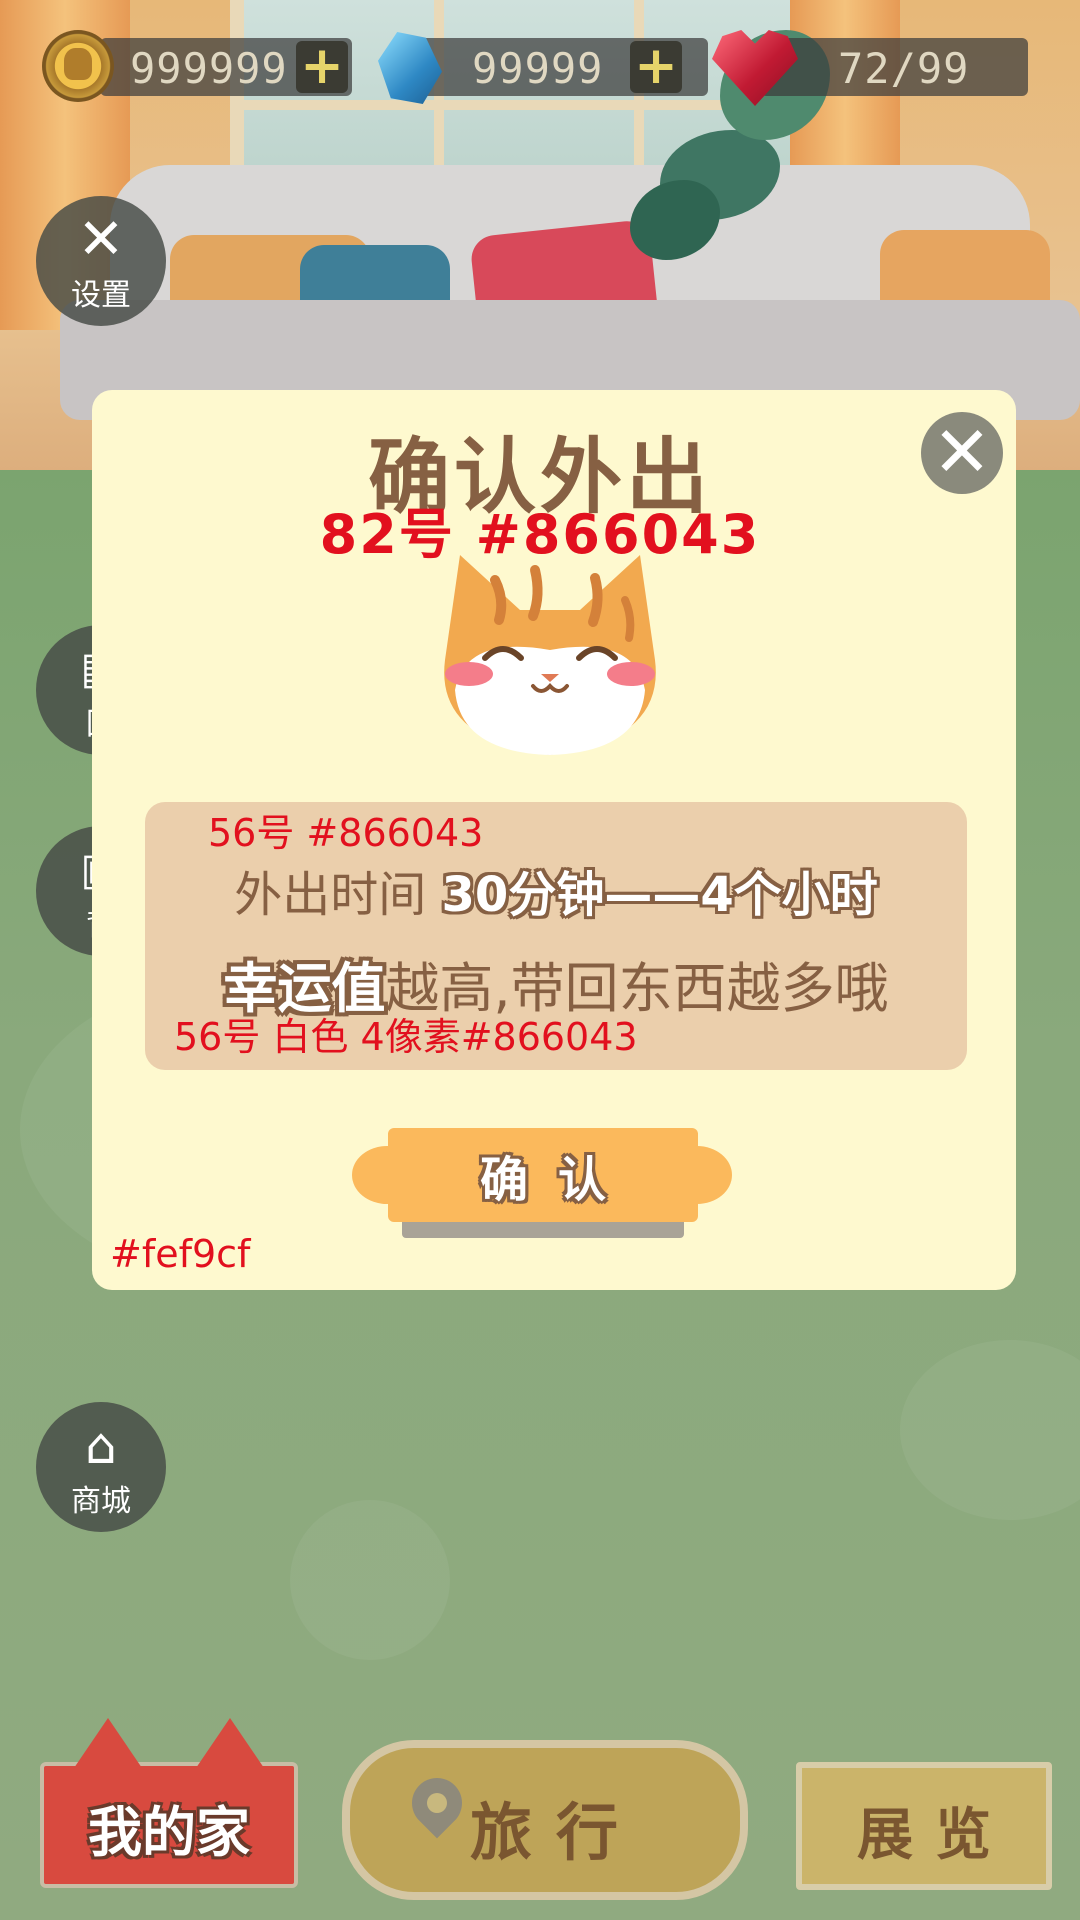 The width and height of the screenshot is (1080, 1920). Describe the element at coordinates (101, 1501) in the screenshot. I see `shop-label: 商城` at that location.